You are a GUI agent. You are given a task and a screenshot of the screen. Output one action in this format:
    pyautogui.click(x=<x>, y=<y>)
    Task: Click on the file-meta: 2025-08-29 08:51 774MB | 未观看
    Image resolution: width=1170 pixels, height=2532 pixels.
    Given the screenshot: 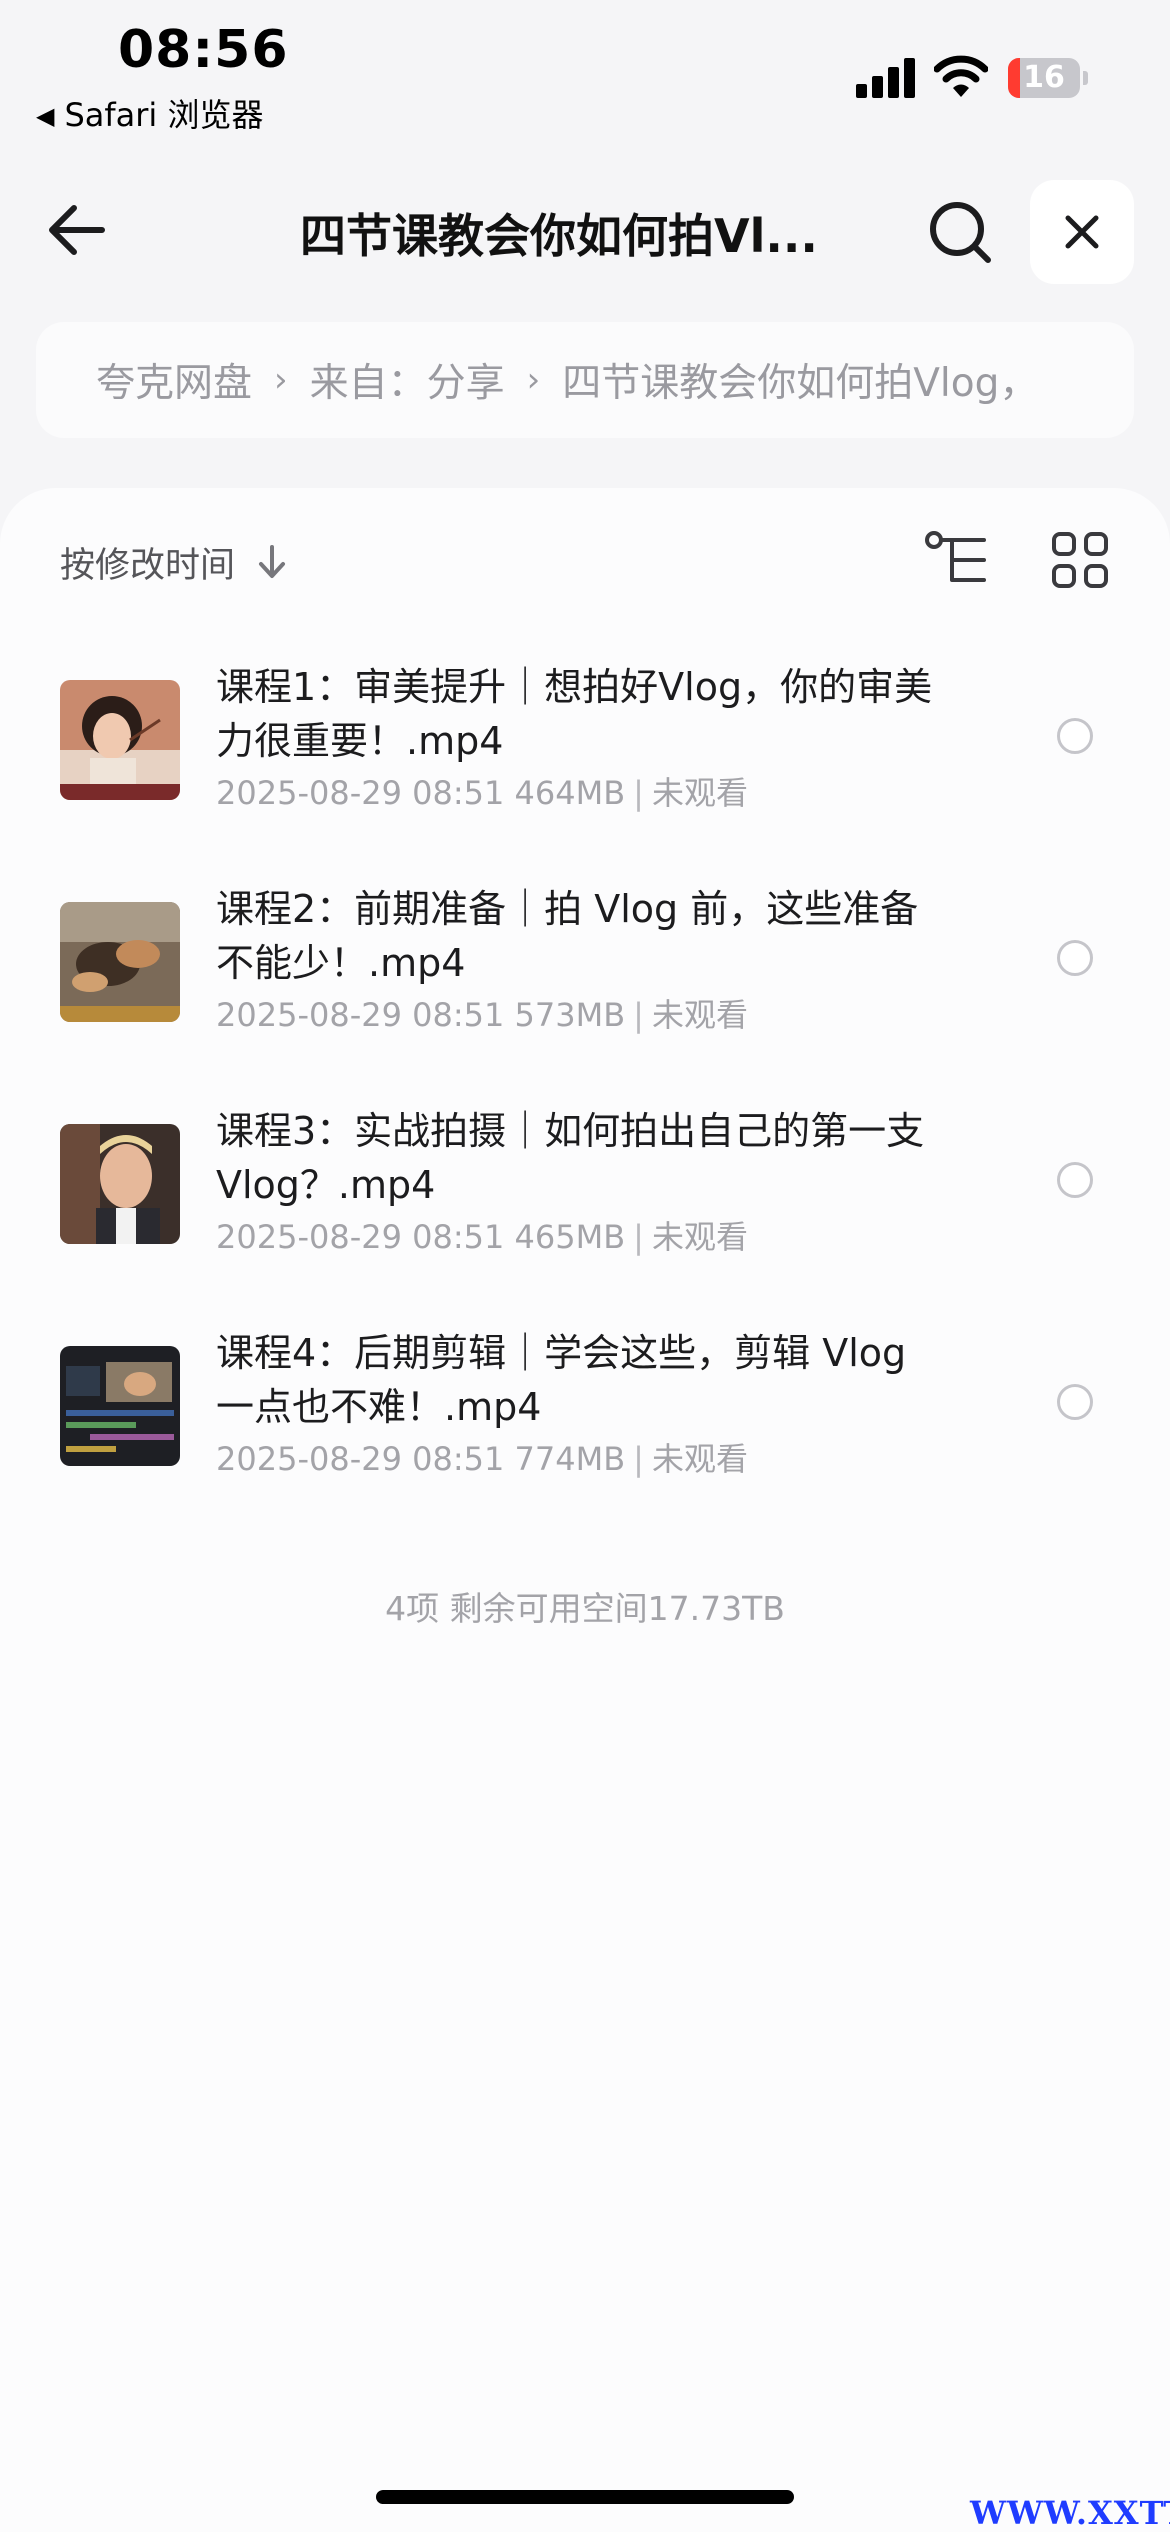 What is the action you would take?
    pyautogui.click(x=616, y=1457)
    